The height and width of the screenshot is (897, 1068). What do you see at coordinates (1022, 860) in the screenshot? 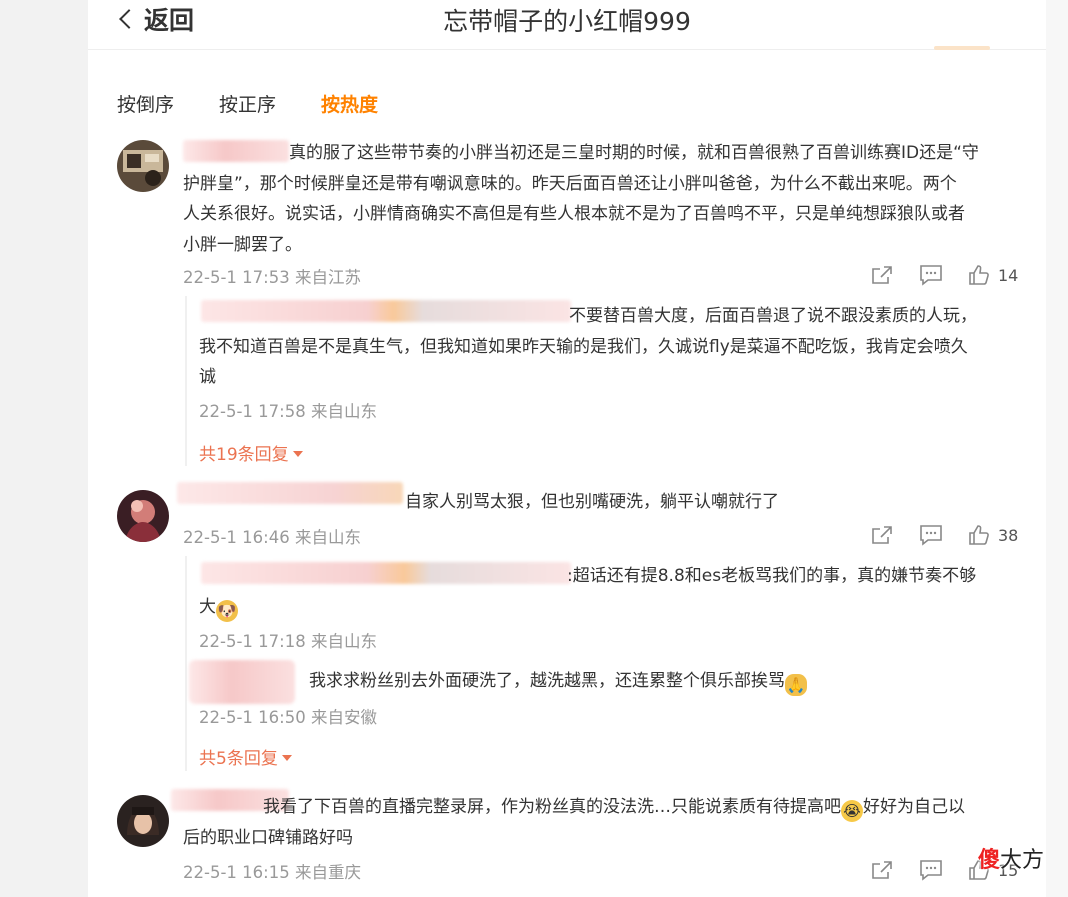
I see `watermark-part: 大方` at bounding box center [1022, 860].